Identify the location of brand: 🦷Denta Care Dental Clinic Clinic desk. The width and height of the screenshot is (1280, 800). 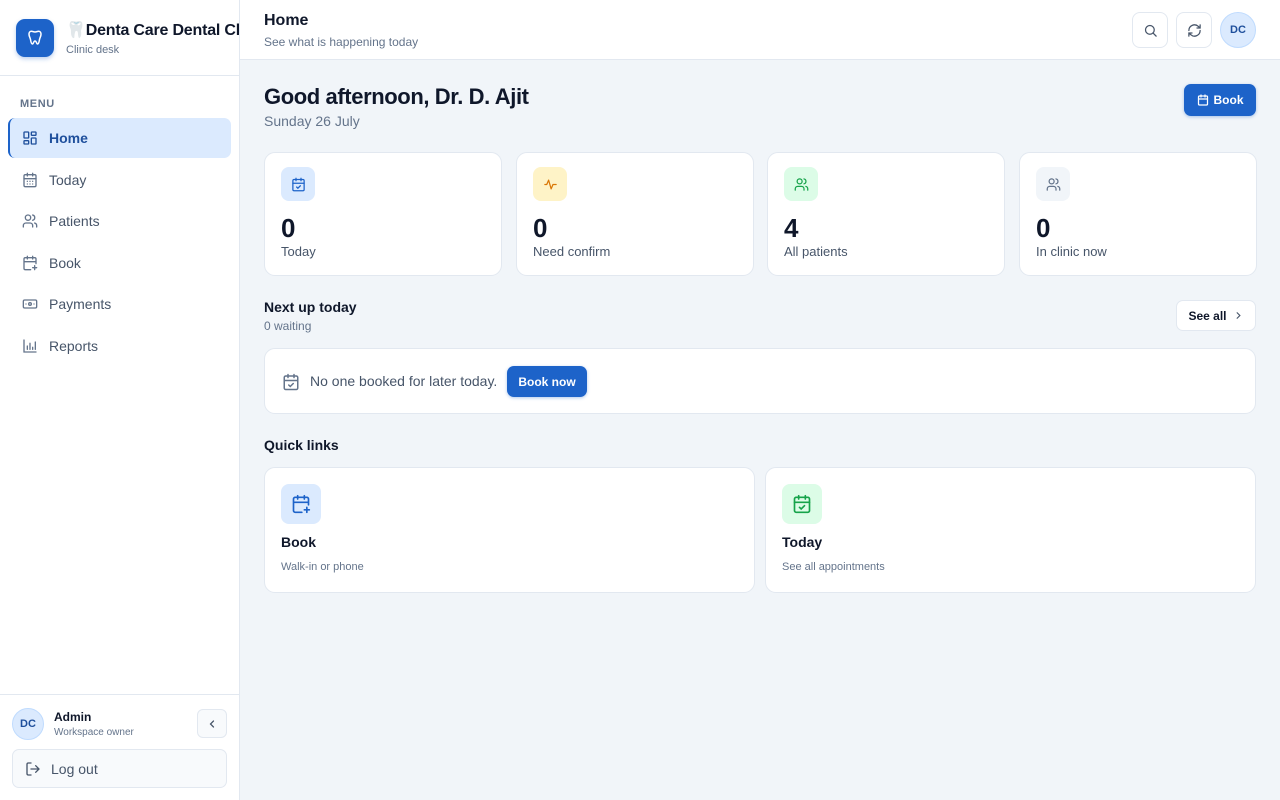
(119, 38).